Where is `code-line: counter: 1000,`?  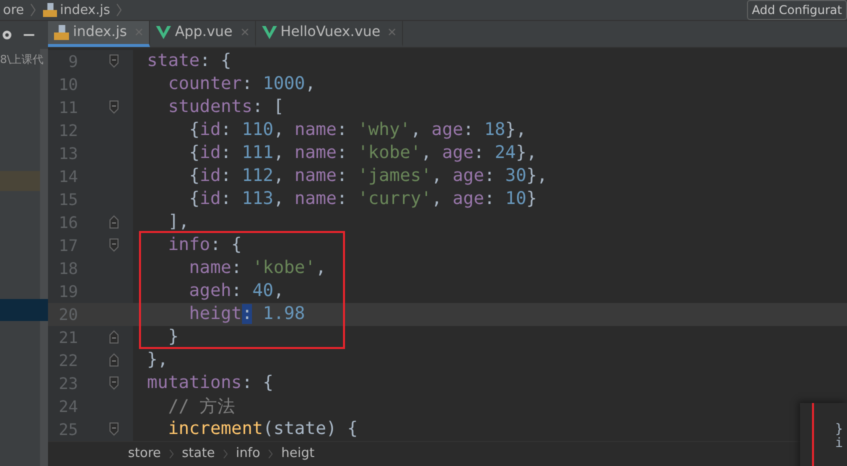 code-line: counter: 1000, is located at coordinates (241, 84).